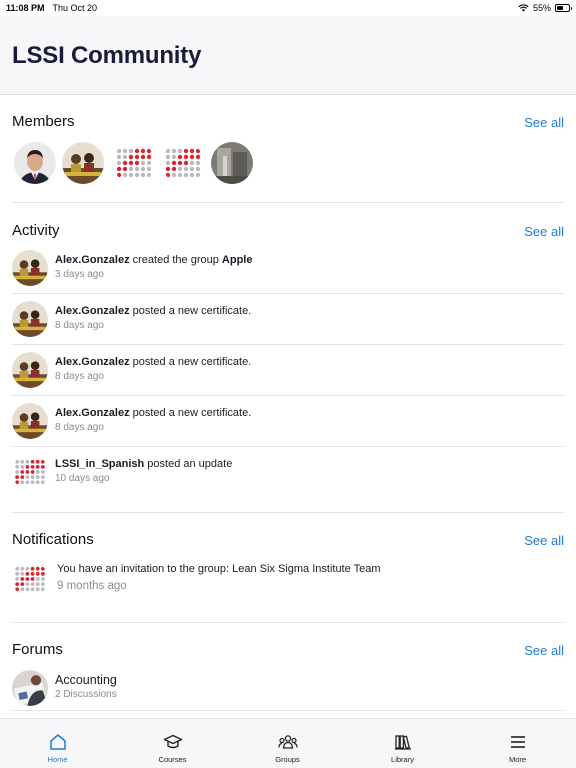  I want to click on tab-home: Home, so click(57, 743).